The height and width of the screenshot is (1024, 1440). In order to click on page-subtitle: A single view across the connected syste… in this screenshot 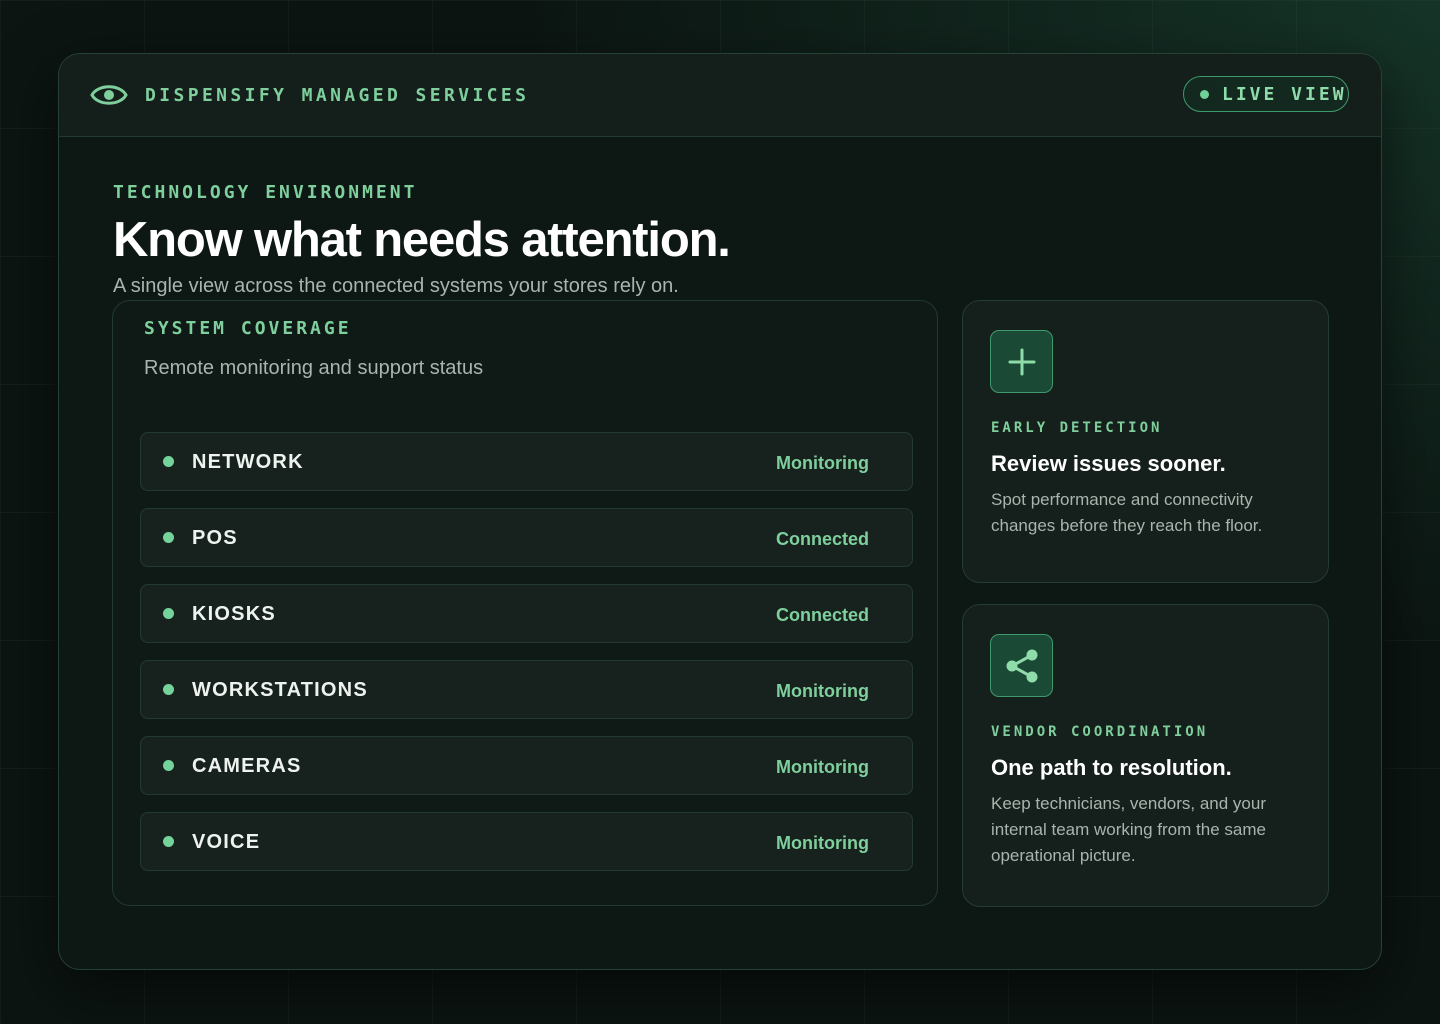, I will do `click(396, 286)`.